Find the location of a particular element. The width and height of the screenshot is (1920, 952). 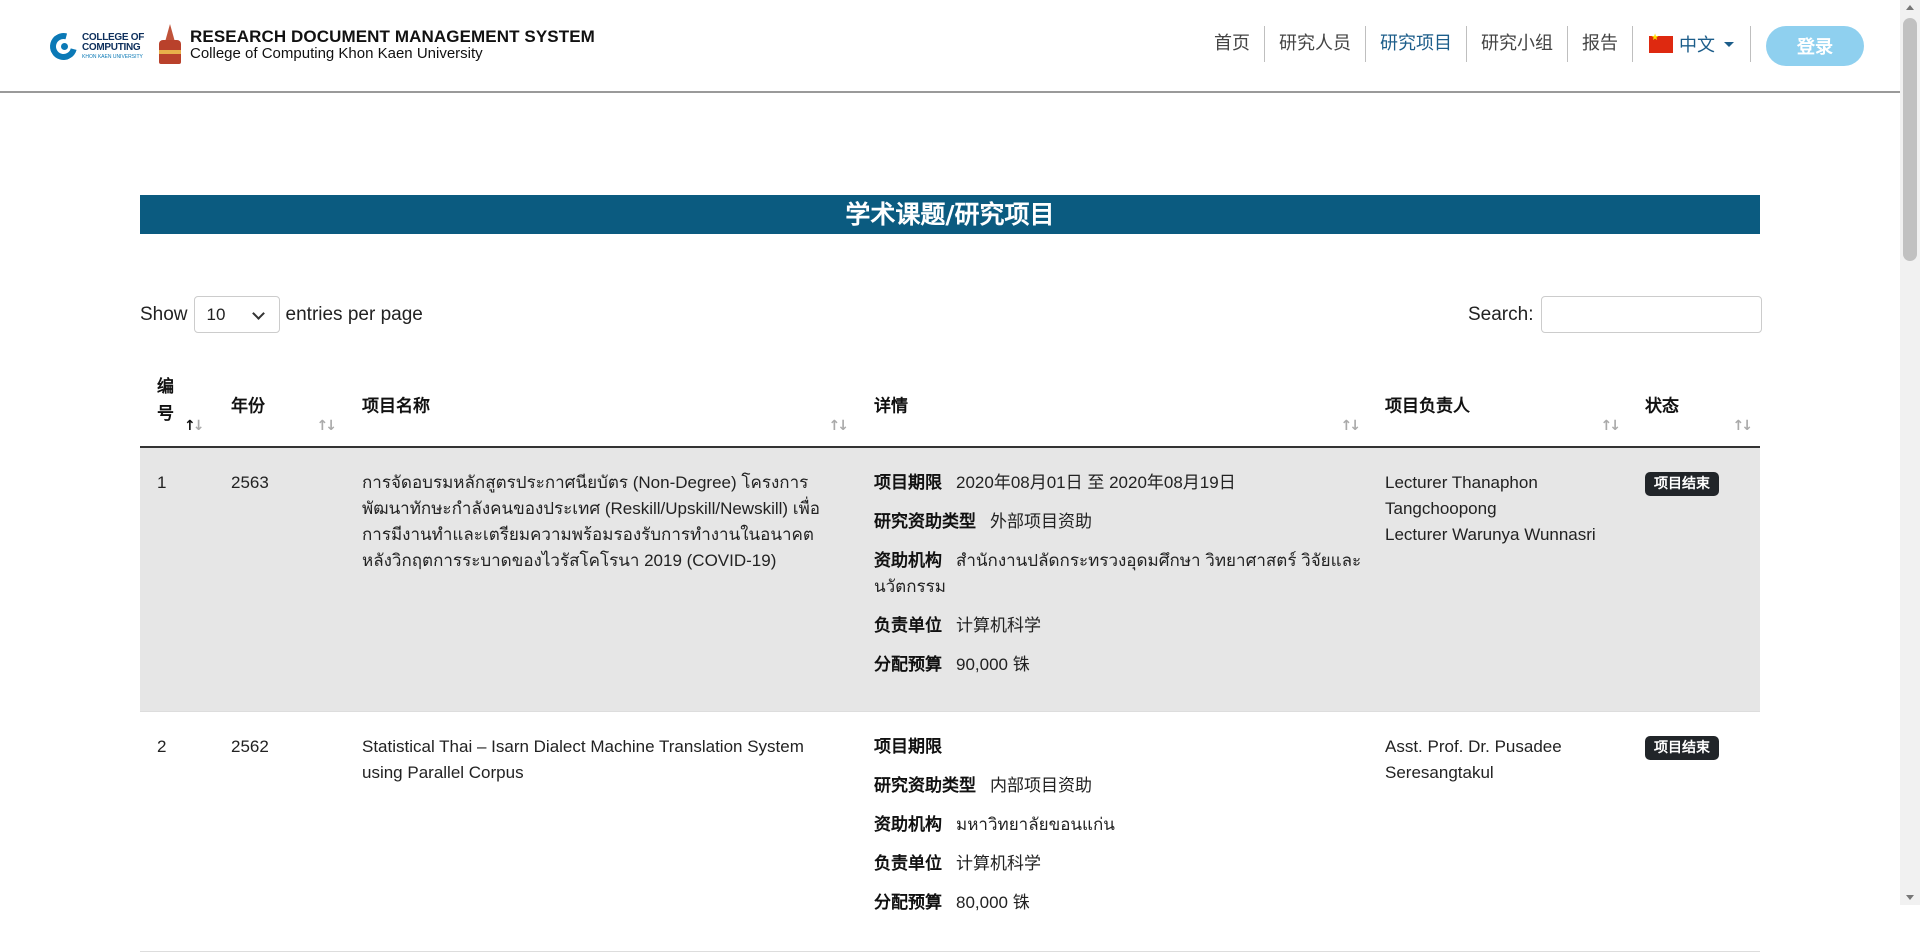

language-dropdown: 中文 is located at coordinates (1692, 44).